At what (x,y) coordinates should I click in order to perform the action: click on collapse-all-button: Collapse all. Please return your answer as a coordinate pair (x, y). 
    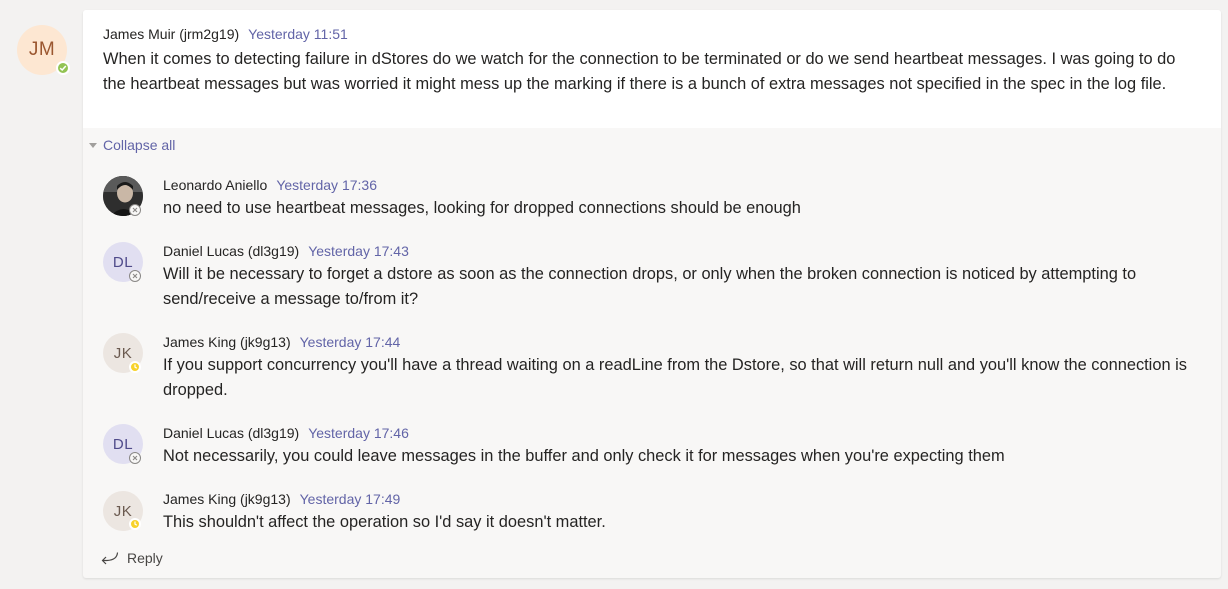
    Looking at the image, I should click on (132, 145).